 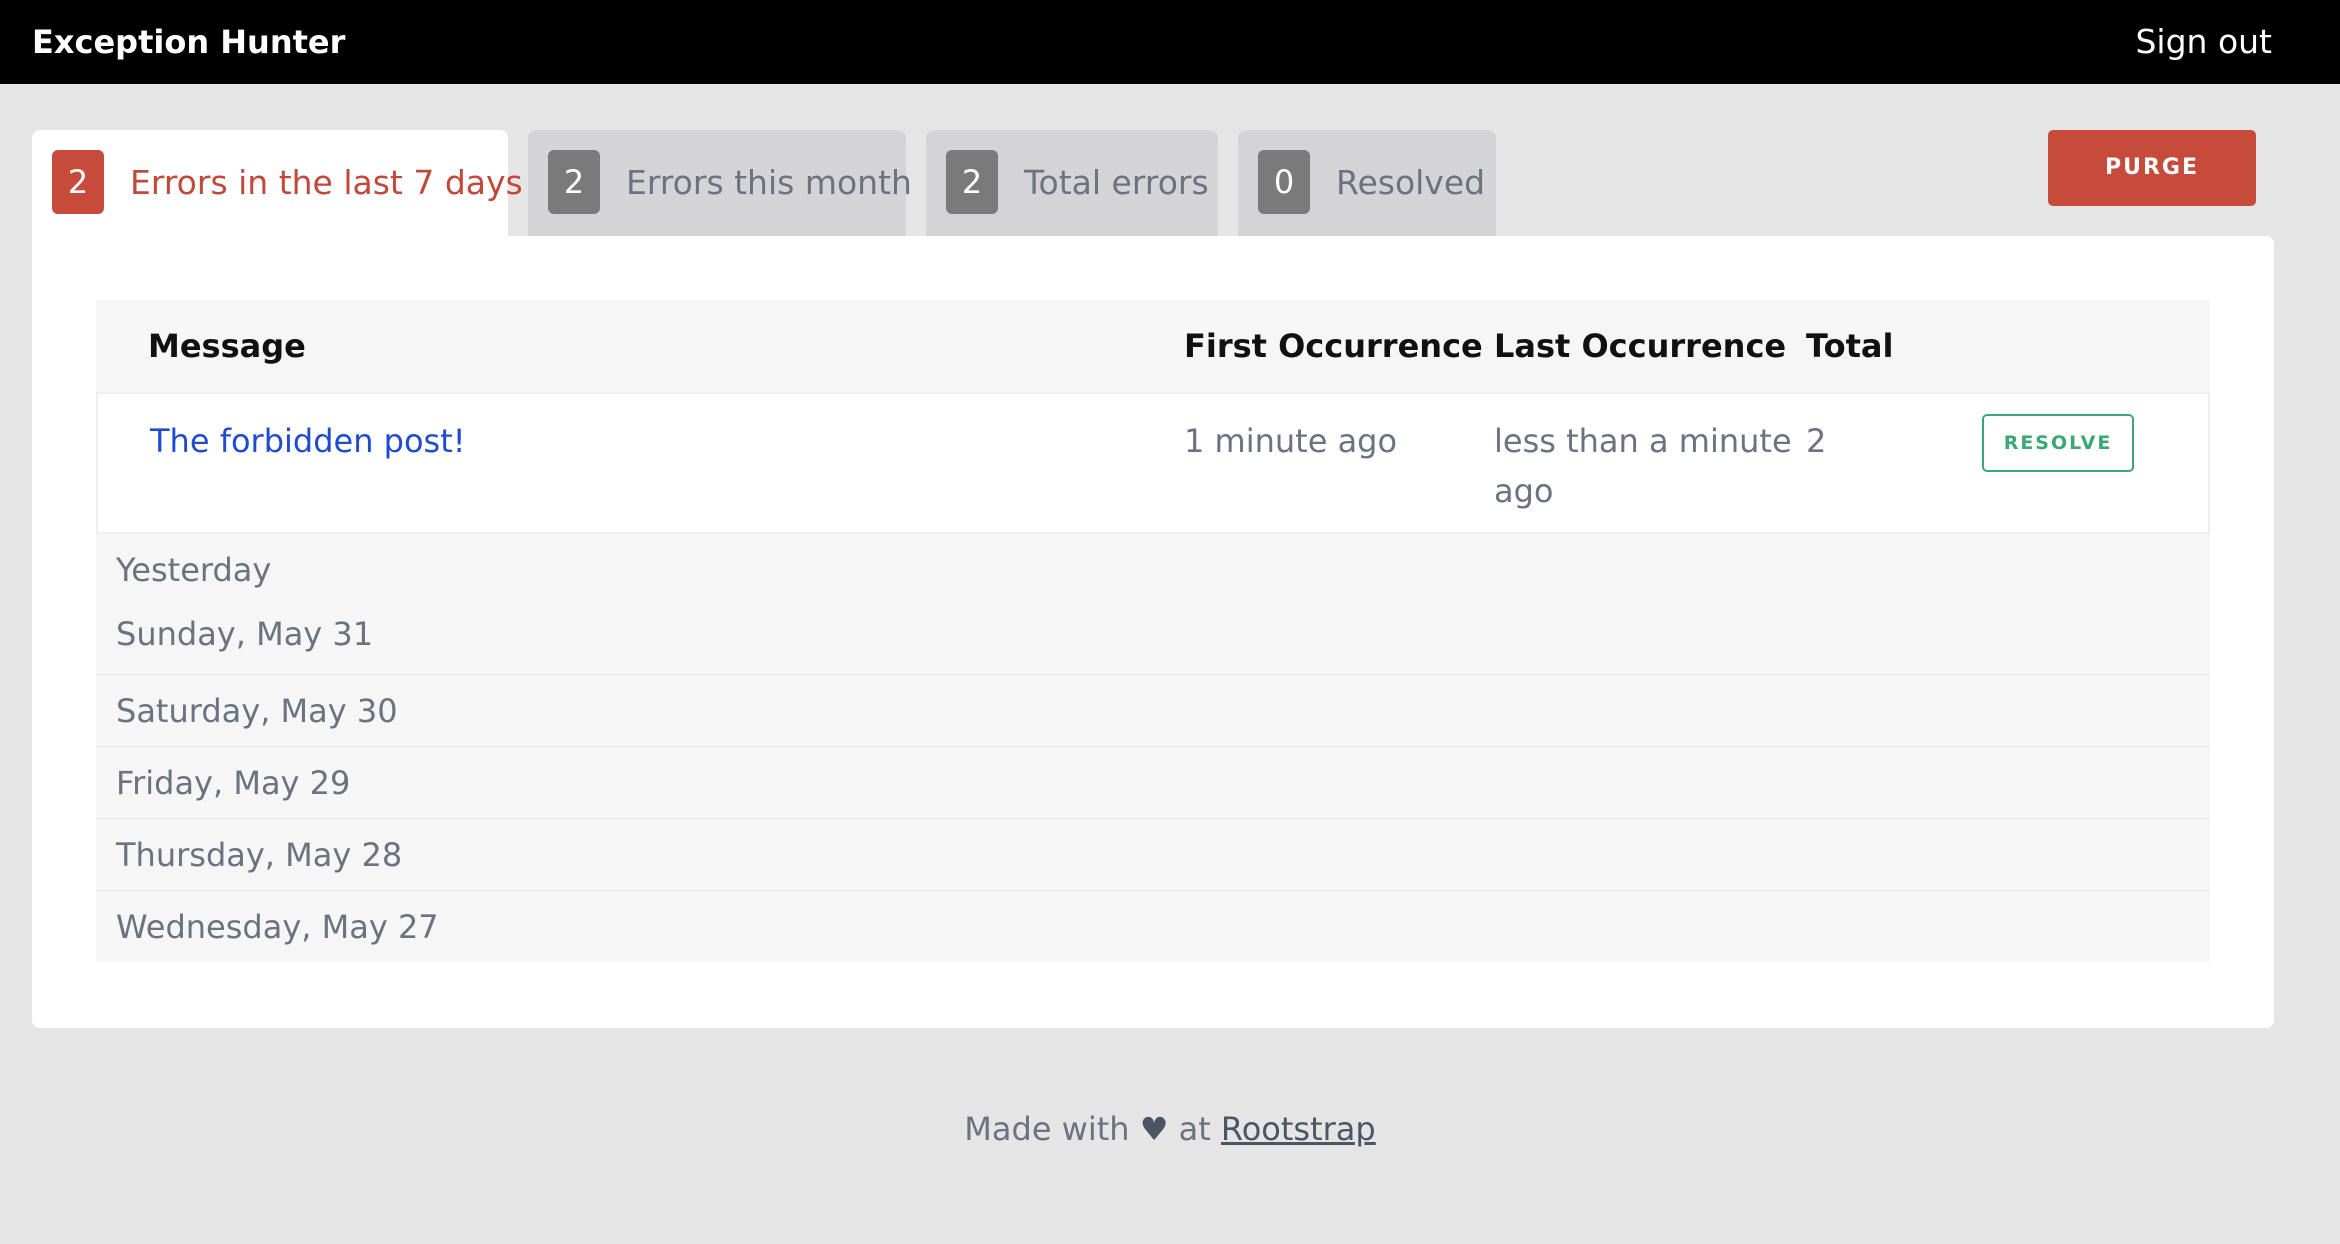 I want to click on first-occurrence-cell: 1 minute ago, so click(x=1291, y=441).